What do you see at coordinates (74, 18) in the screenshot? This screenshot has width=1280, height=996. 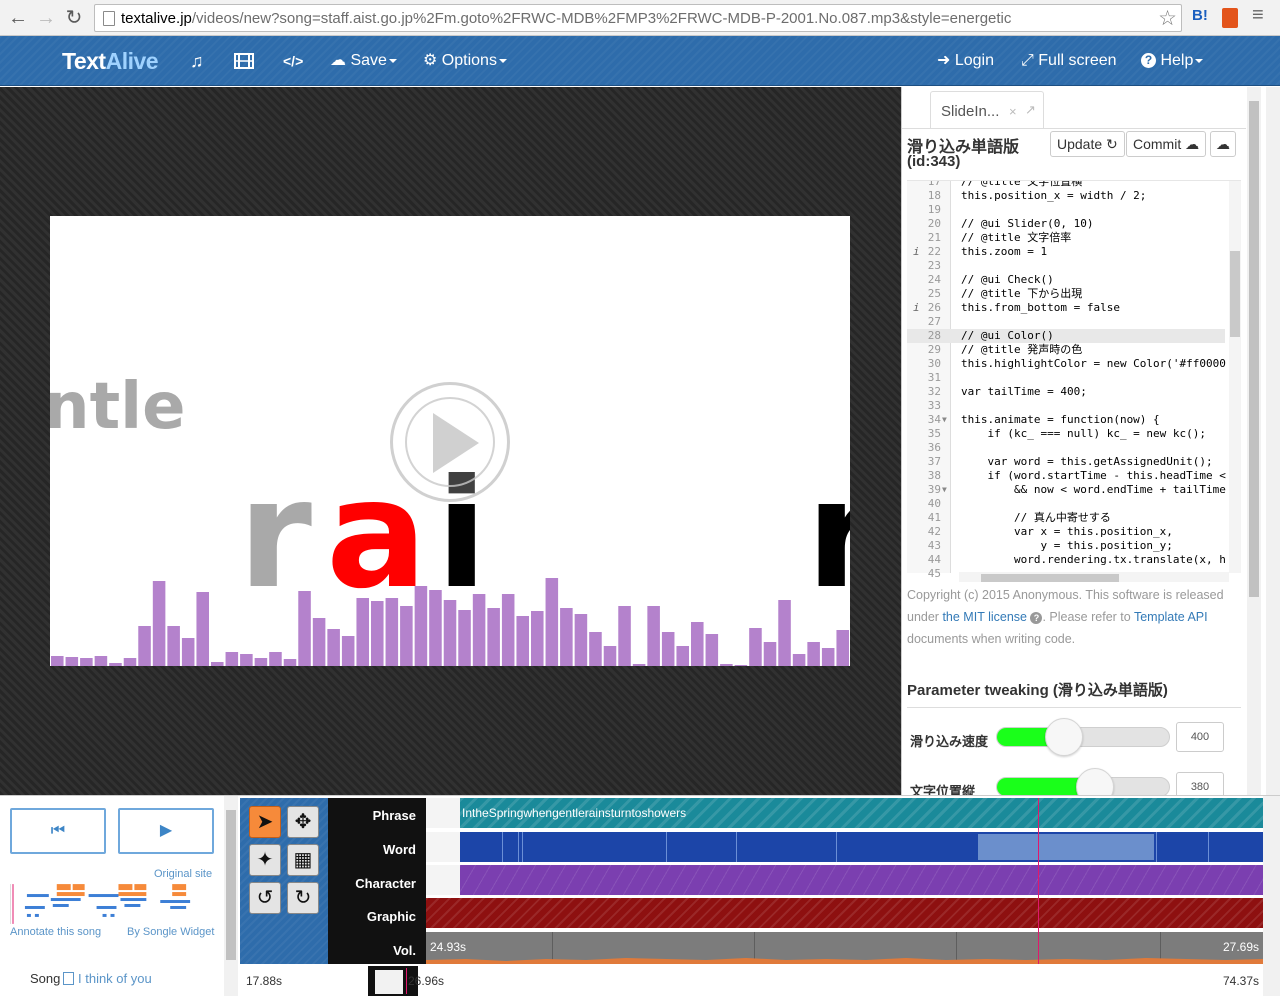 I see `reload-icon: ↻` at bounding box center [74, 18].